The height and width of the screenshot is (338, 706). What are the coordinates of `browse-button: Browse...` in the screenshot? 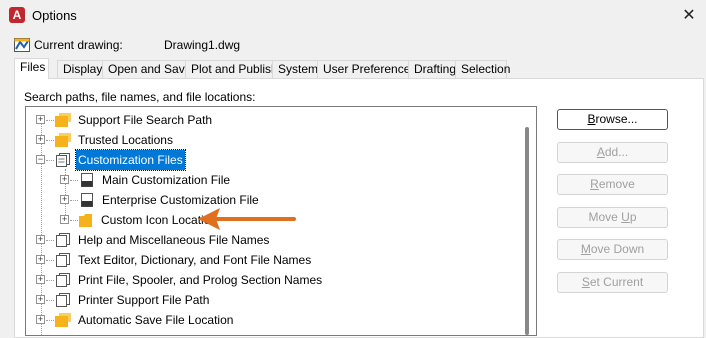 It's located at (612, 119).